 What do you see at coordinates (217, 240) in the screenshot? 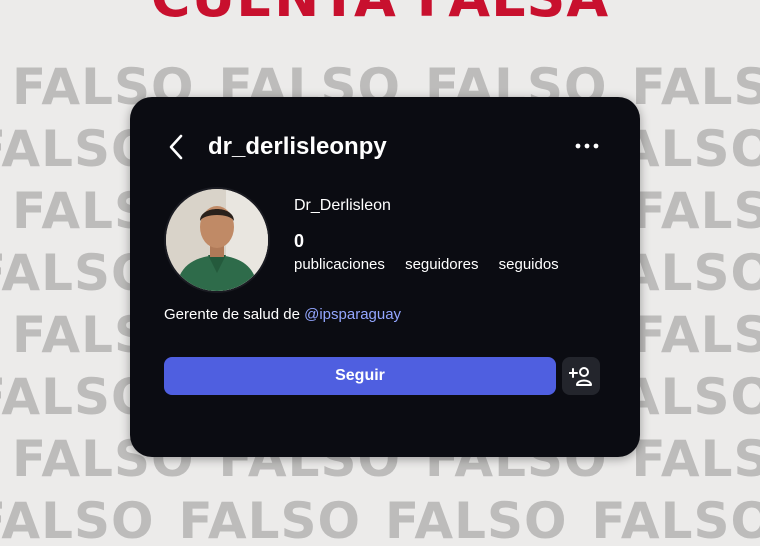
I see `avatar` at bounding box center [217, 240].